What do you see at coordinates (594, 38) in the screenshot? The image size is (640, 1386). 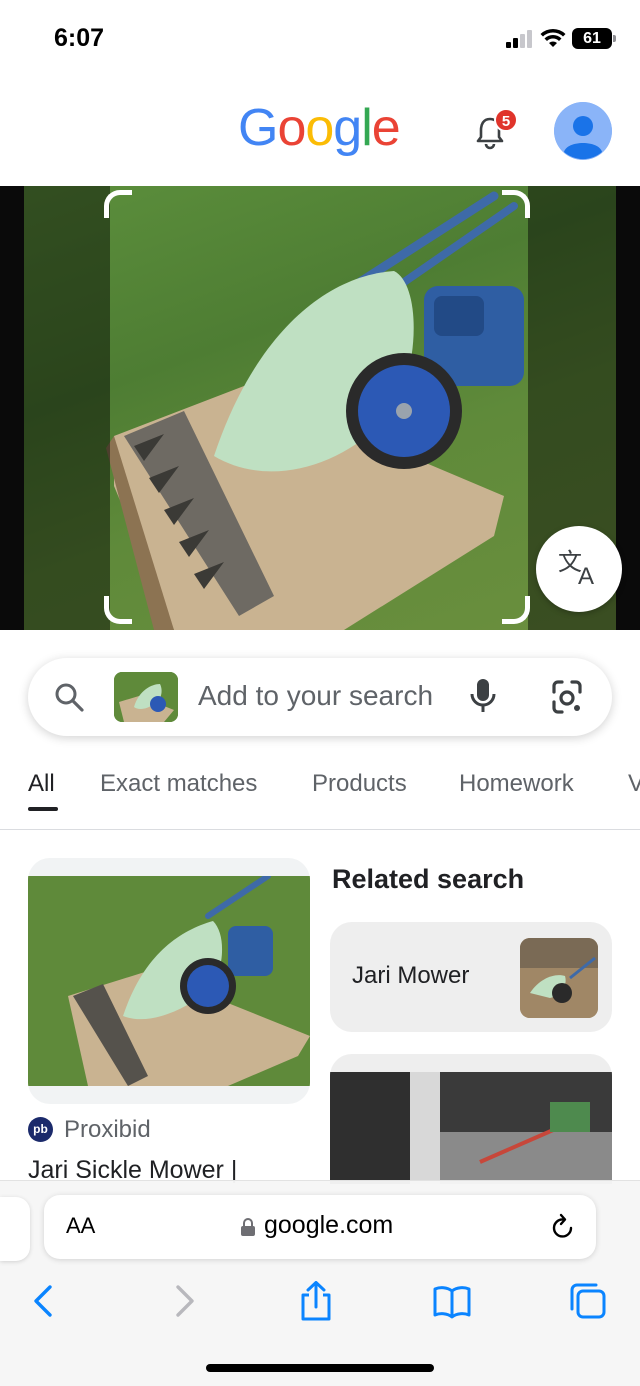 I see `battery-icon: 61` at bounding box center [594, 38].